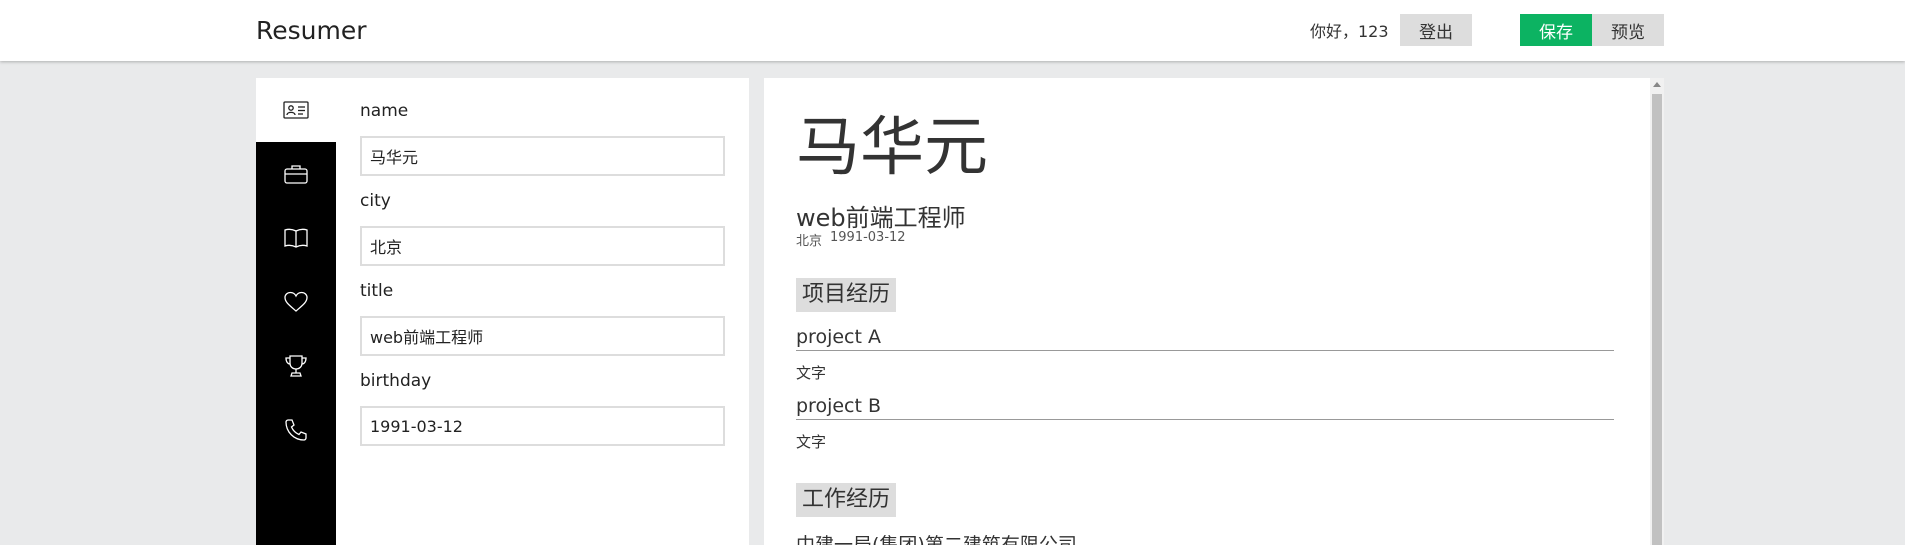 The image size is (1905, 545). I want to click on city-input, so click(542, 246).